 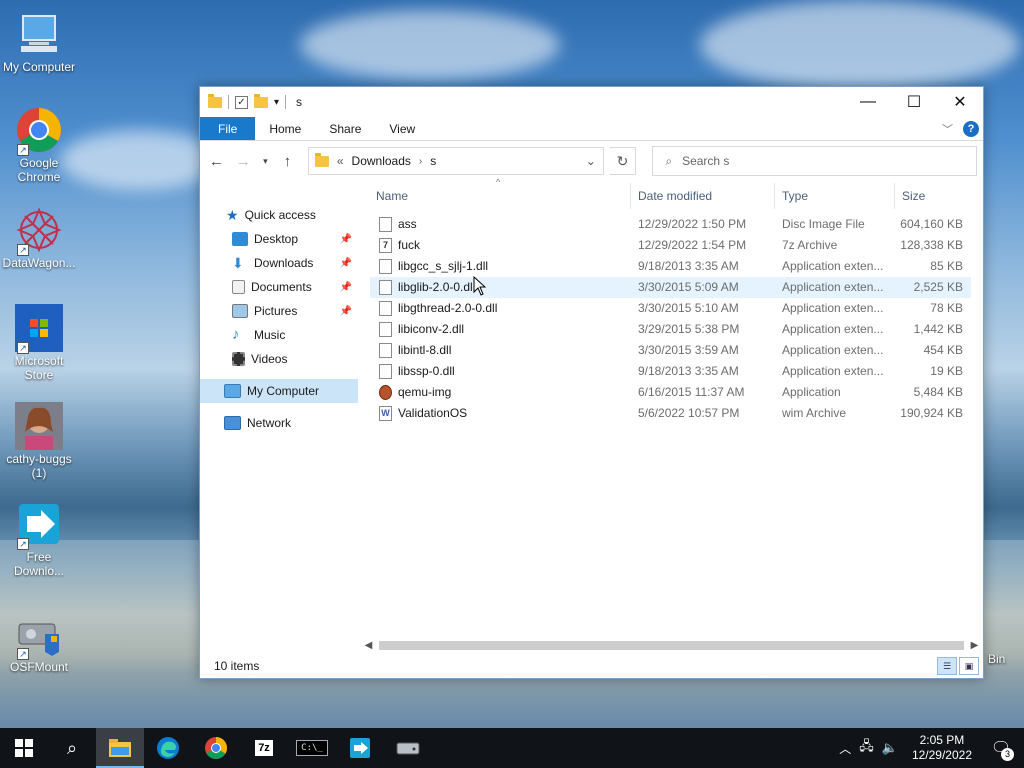 I want to click on taskbar-osfmount, so click(x=408, y=748).